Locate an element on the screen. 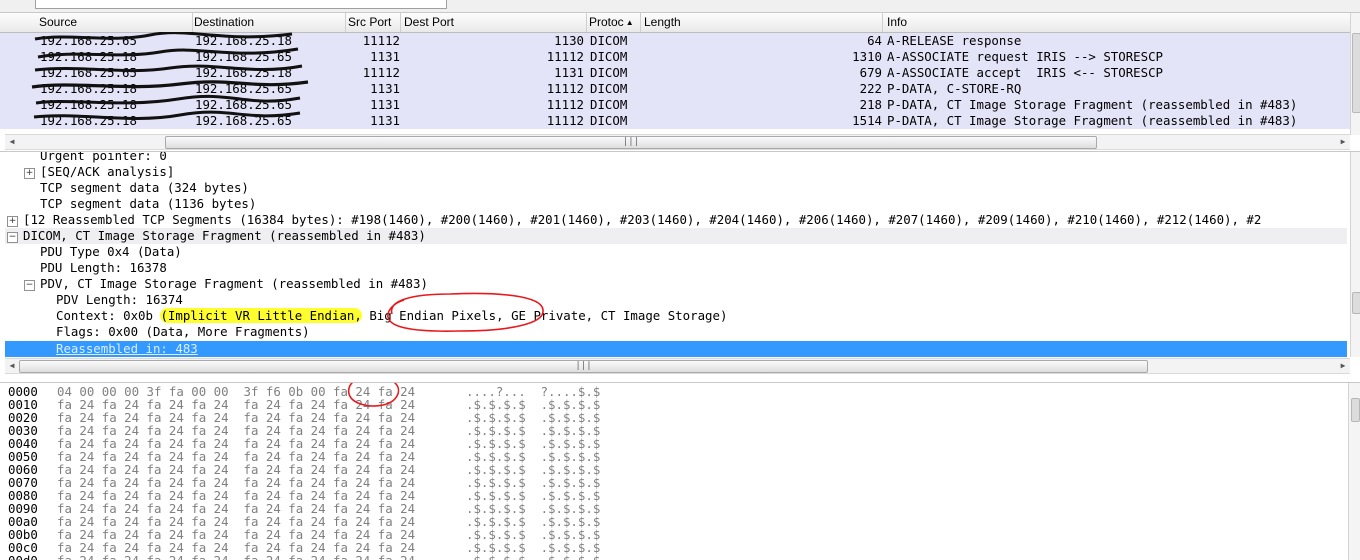  selected-row-highlight is located at coordinates (676, 349).